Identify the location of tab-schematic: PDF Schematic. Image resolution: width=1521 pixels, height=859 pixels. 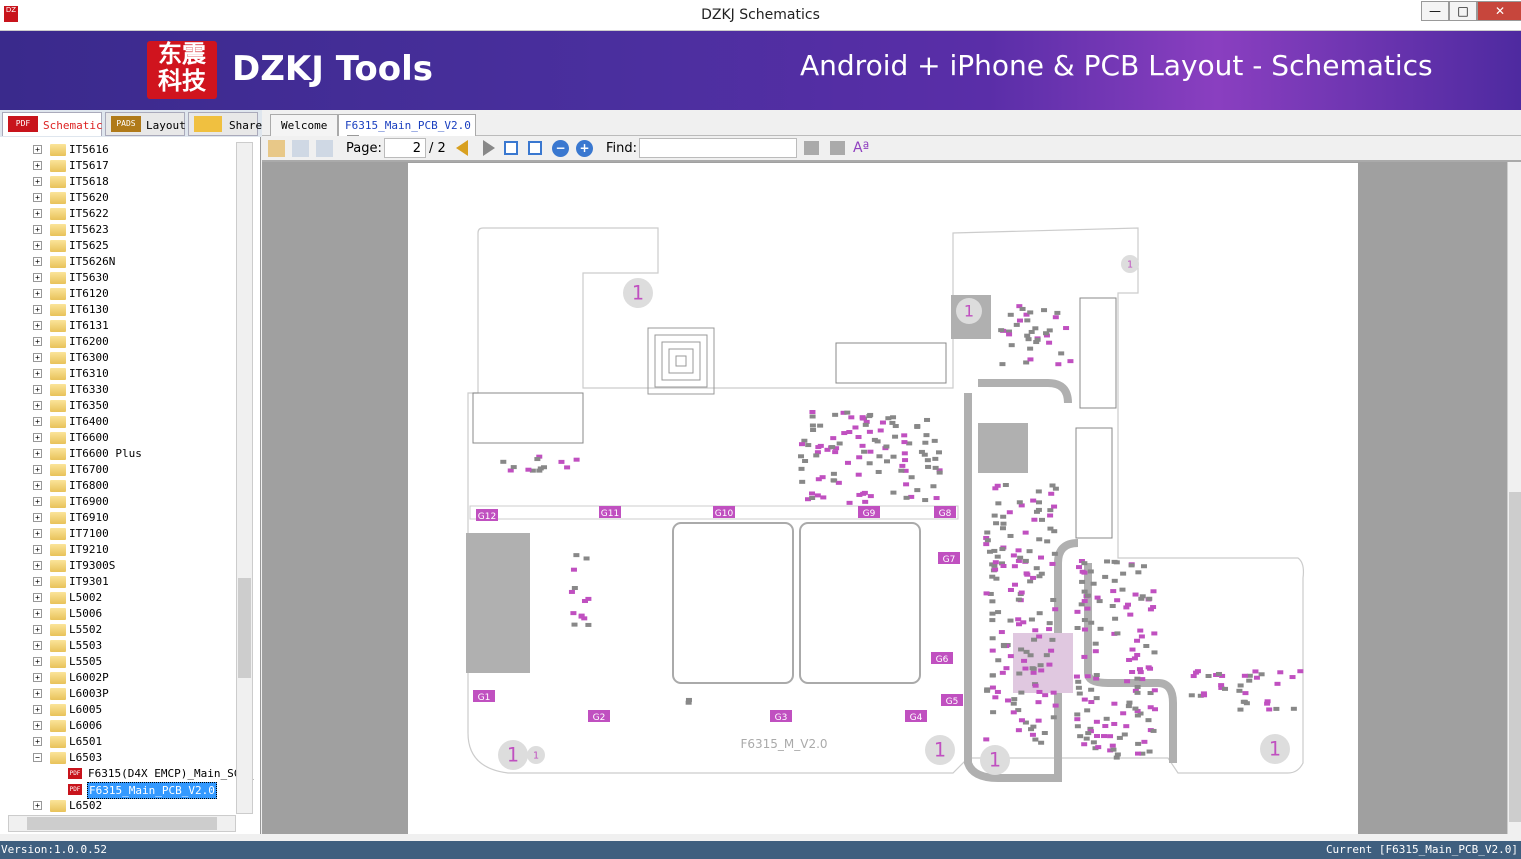
(52, 124).